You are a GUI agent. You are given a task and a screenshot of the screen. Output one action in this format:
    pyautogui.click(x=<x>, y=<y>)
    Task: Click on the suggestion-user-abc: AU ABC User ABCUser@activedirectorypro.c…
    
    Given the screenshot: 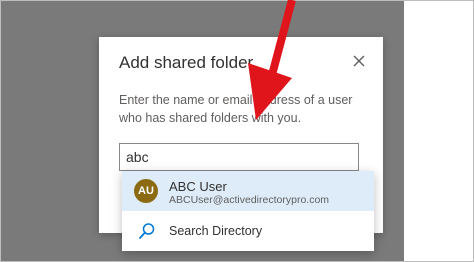 What is the action you would take?
    pyautogui.click(x=248, y=191)
    